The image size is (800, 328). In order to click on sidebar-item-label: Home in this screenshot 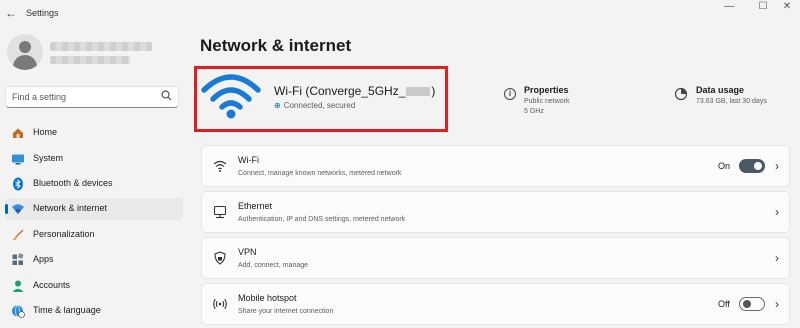, I will do `click(45, 132)`.